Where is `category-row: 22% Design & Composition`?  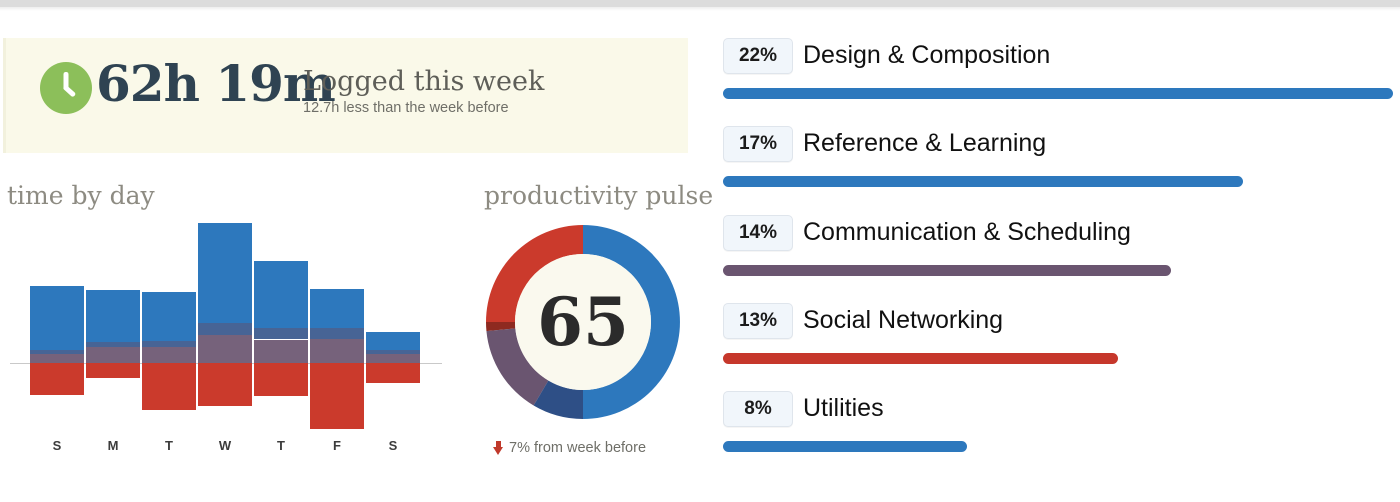 category-row: 22% Design & Composition is located at coordinates (1050, 73).